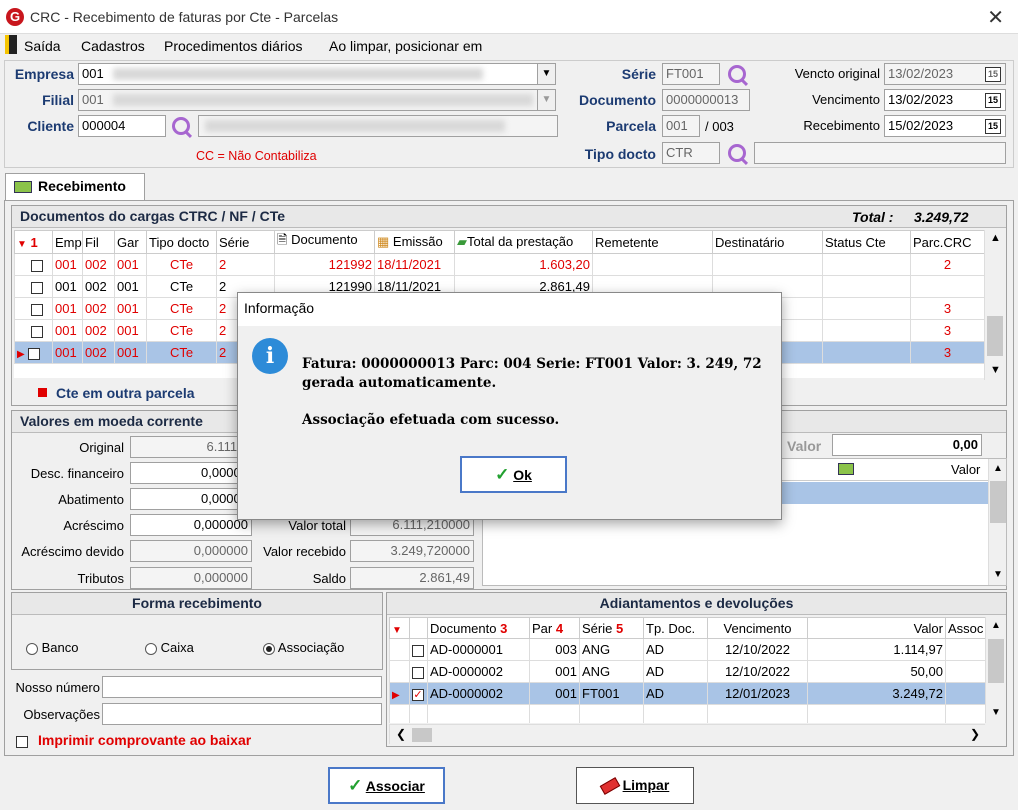  What do you see at coordinates (687, 649) in the screenshot?
I see `table-row: AD-0000001 003 ANG AD 12/10/2022 1.114,97` at bounding box center [687, 649].